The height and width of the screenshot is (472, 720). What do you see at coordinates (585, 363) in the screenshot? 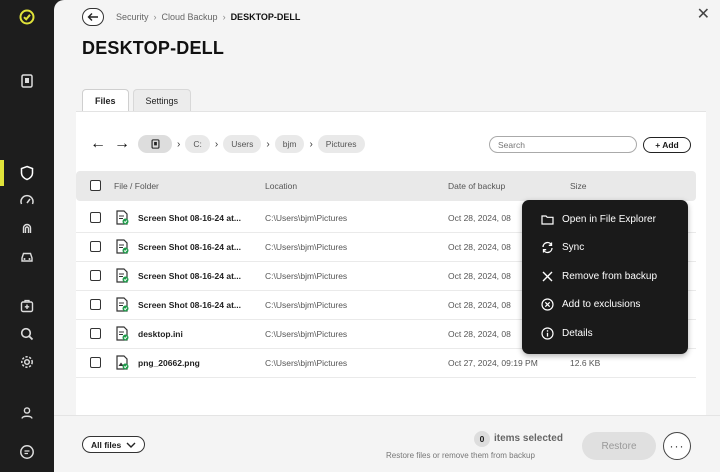
I see `file-size: 12.6 KB` at bounding box center [585, 363].